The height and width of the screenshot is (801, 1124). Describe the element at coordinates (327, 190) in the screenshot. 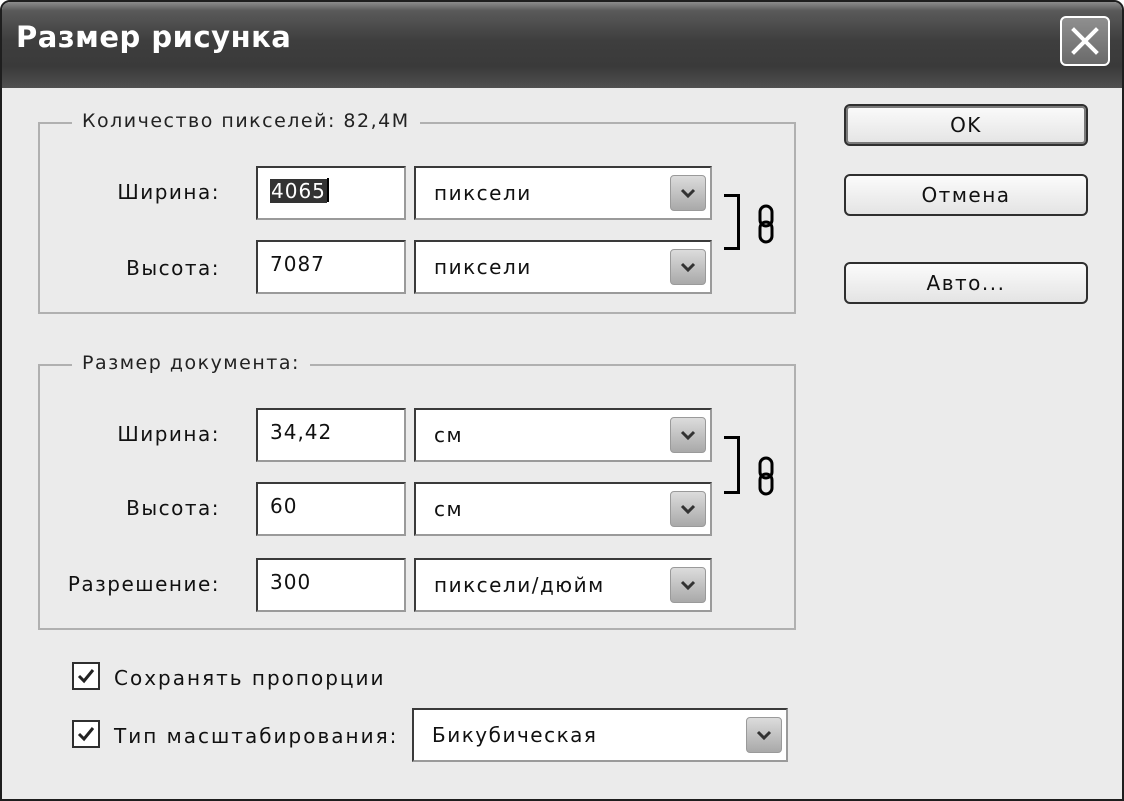

I see `text-caret` at that location.